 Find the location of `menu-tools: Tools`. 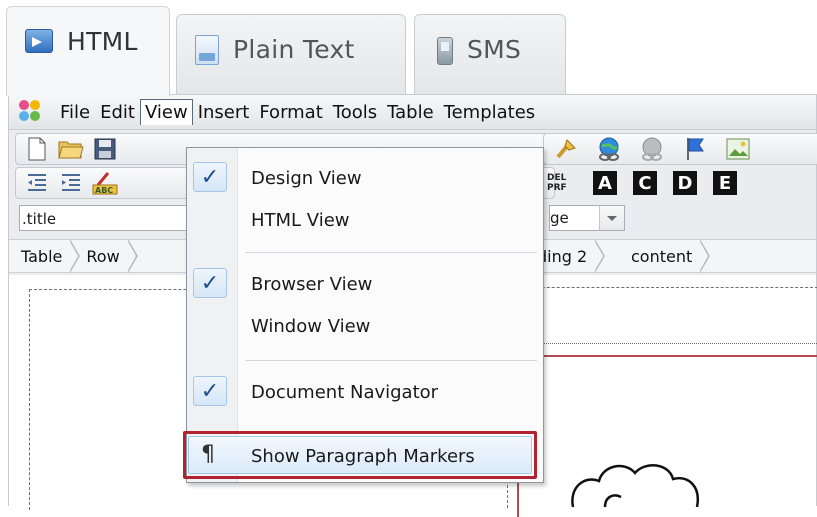

menu-tools: Tools is located at coordinates (355, 112).